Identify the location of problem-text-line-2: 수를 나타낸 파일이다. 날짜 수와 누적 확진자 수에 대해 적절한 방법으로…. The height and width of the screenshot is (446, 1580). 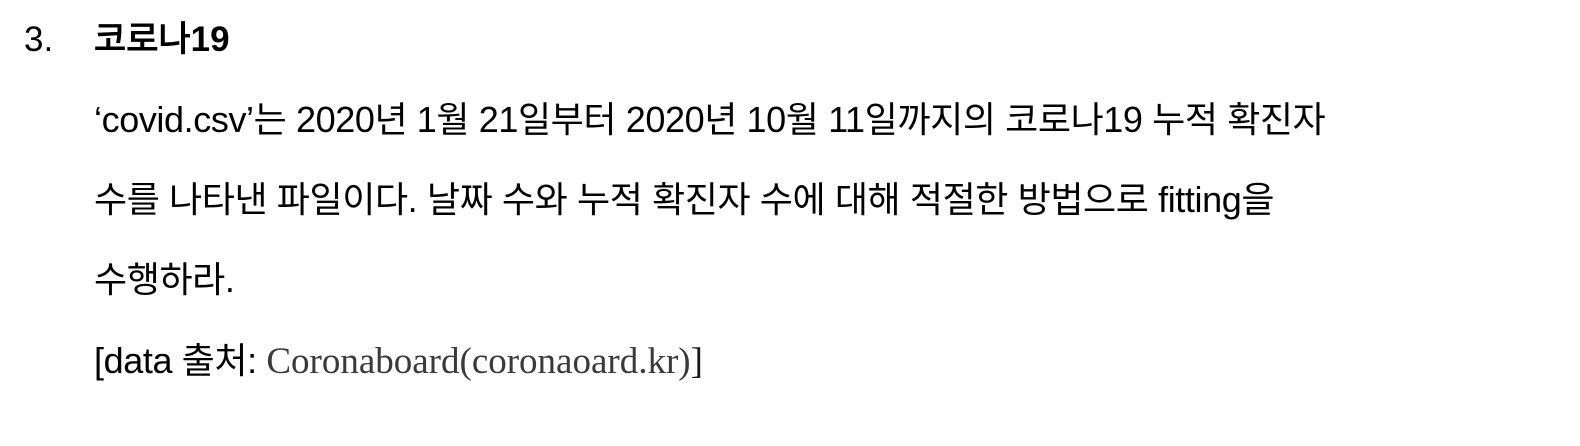
(684, 199).